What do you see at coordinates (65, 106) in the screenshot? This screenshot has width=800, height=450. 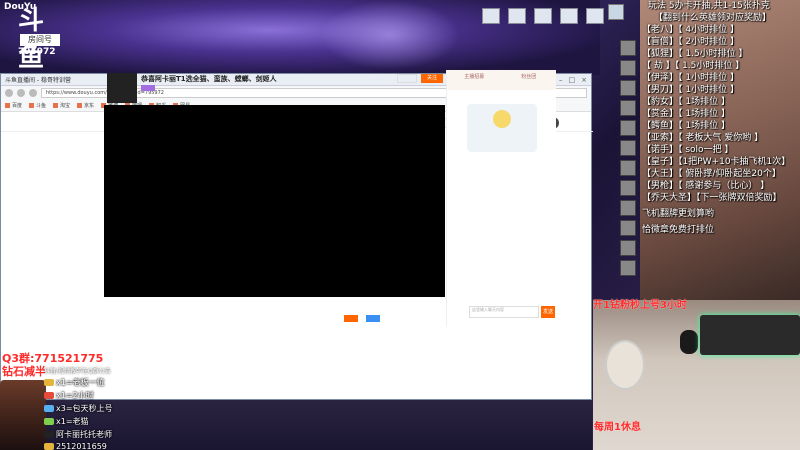 I see `bookmark-label: 淘宝` at bounding box center [65, 106].